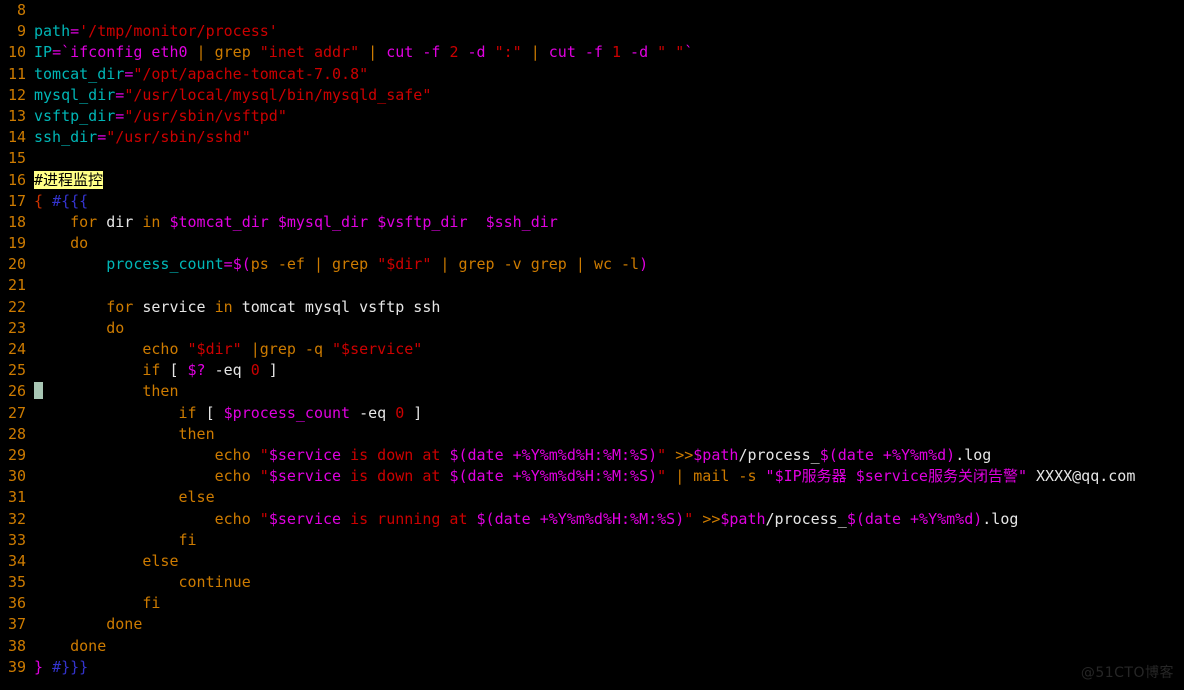 The image size is (1184, 690). What do you see at coordinates (16, 349) in the screenshot?
I see `line-number: 24` at bounding box center [16, 349].